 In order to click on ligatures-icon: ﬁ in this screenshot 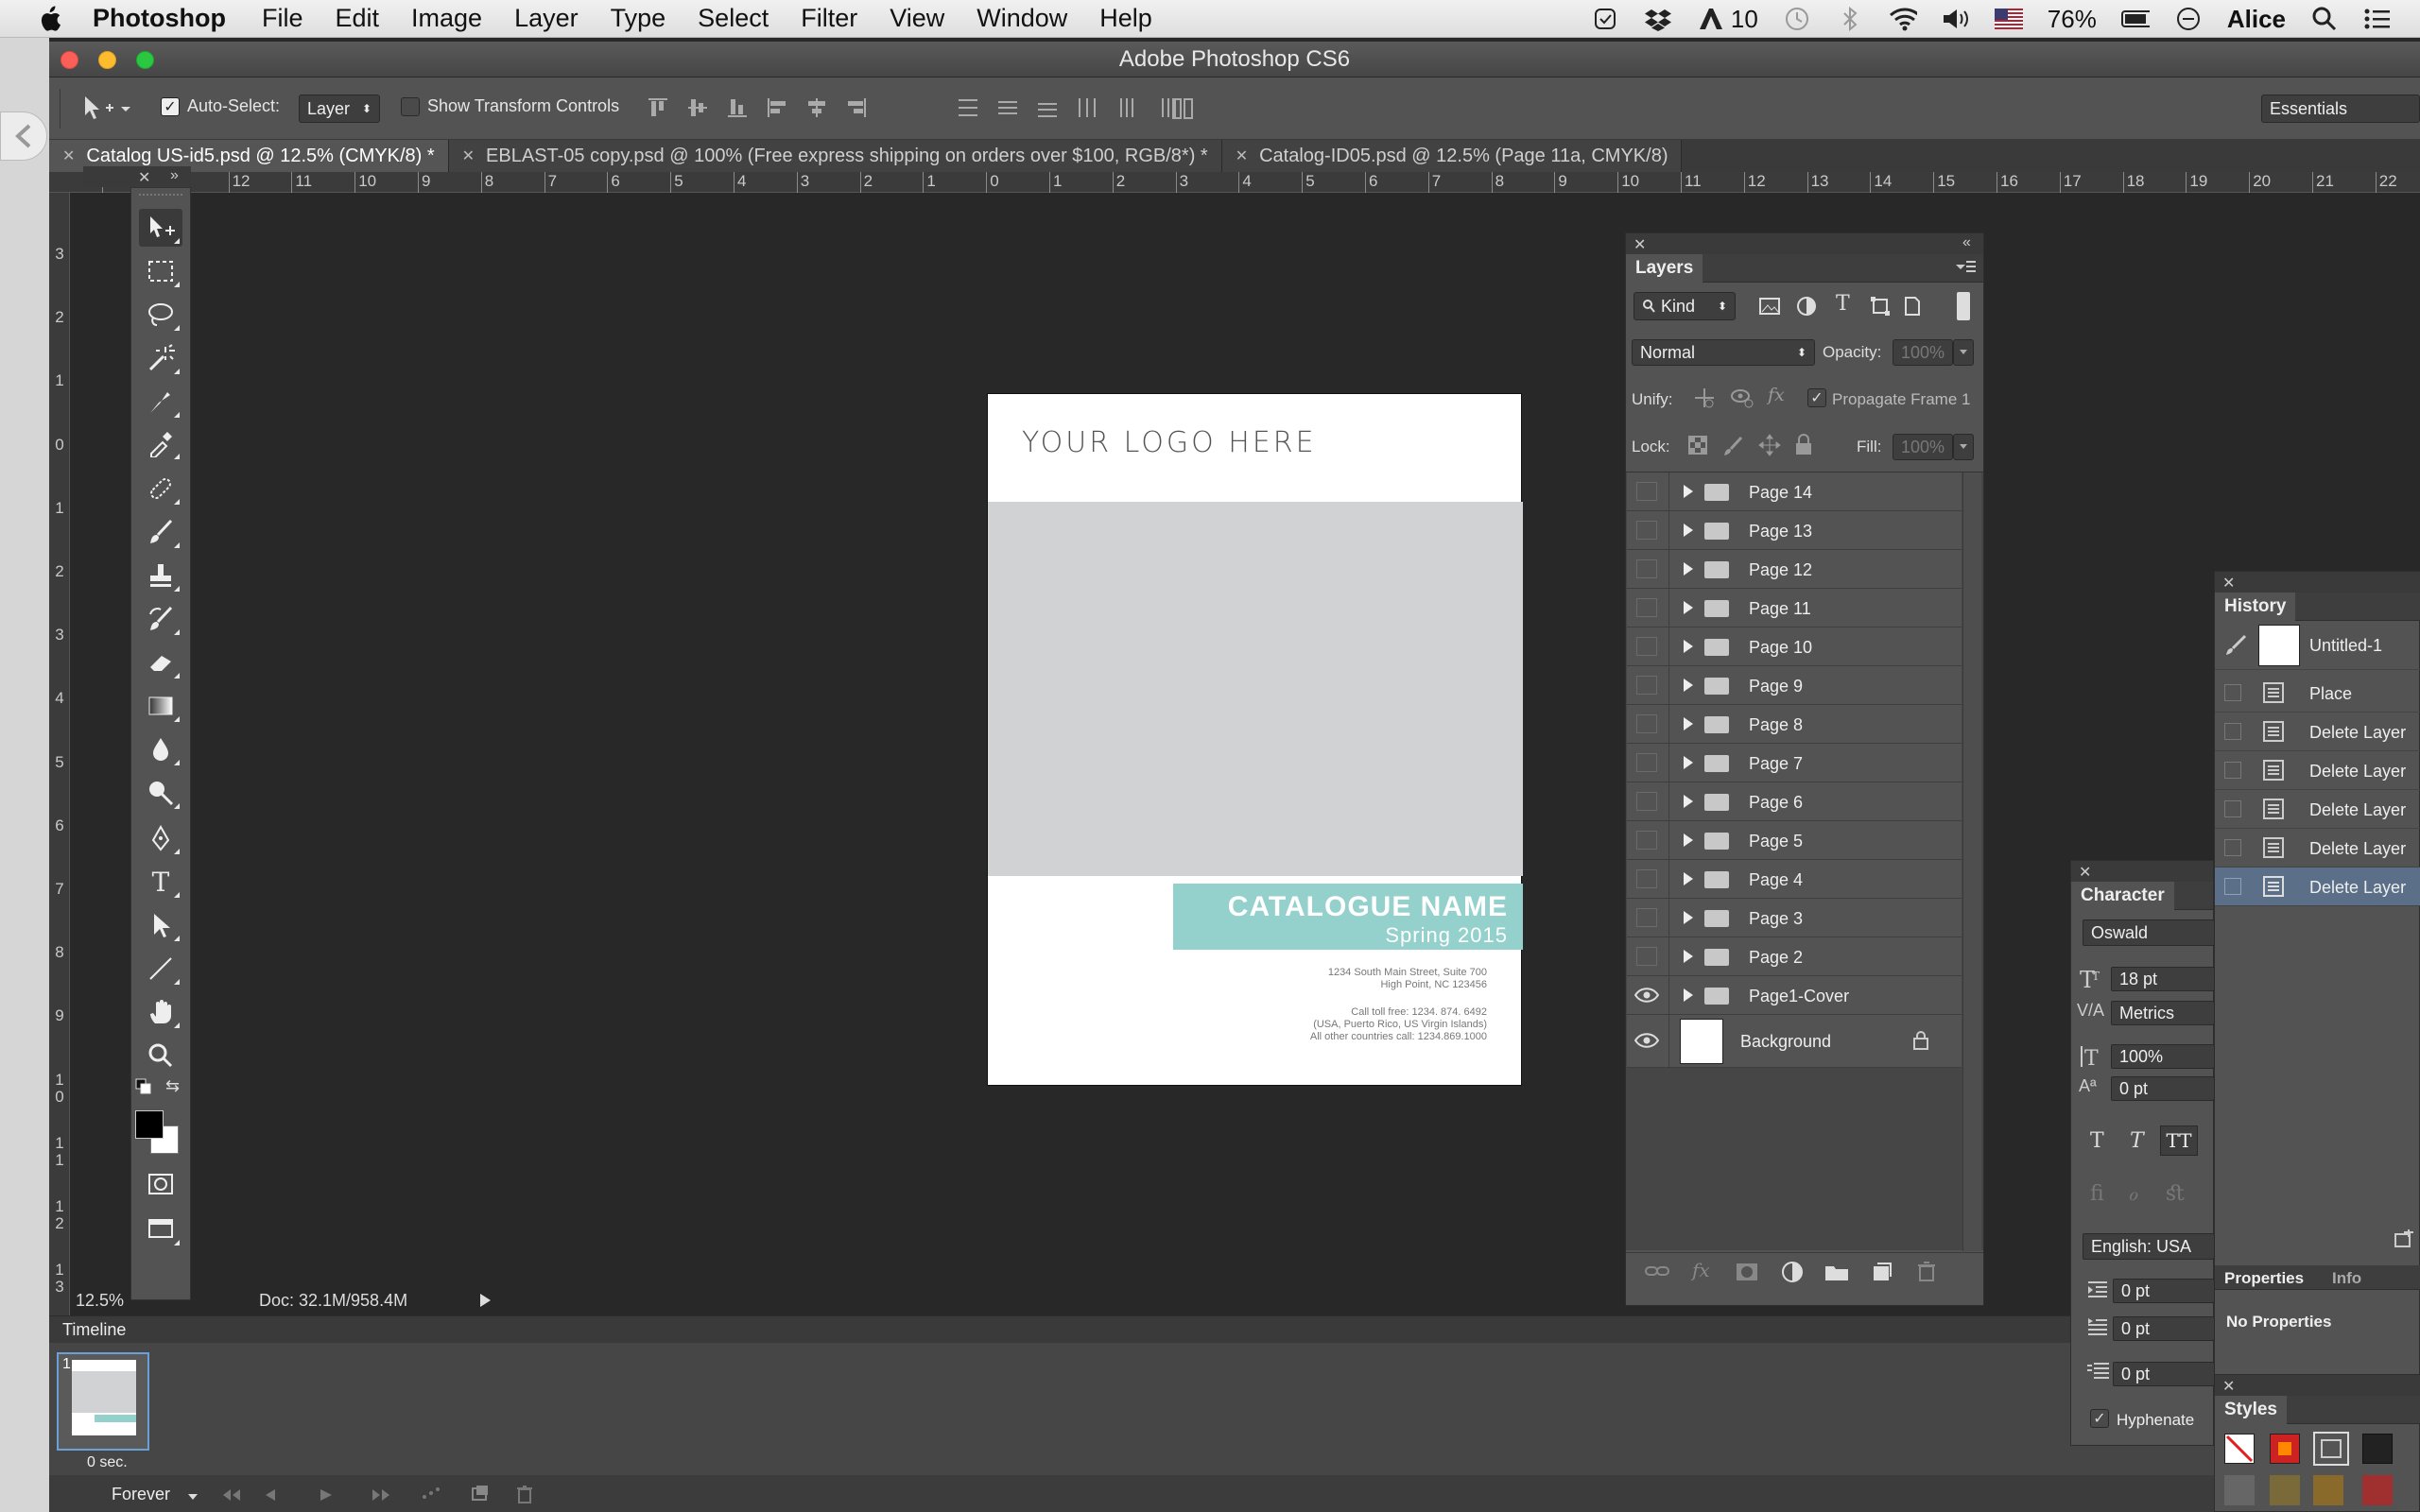, I will do `click(2097, 1194)`.